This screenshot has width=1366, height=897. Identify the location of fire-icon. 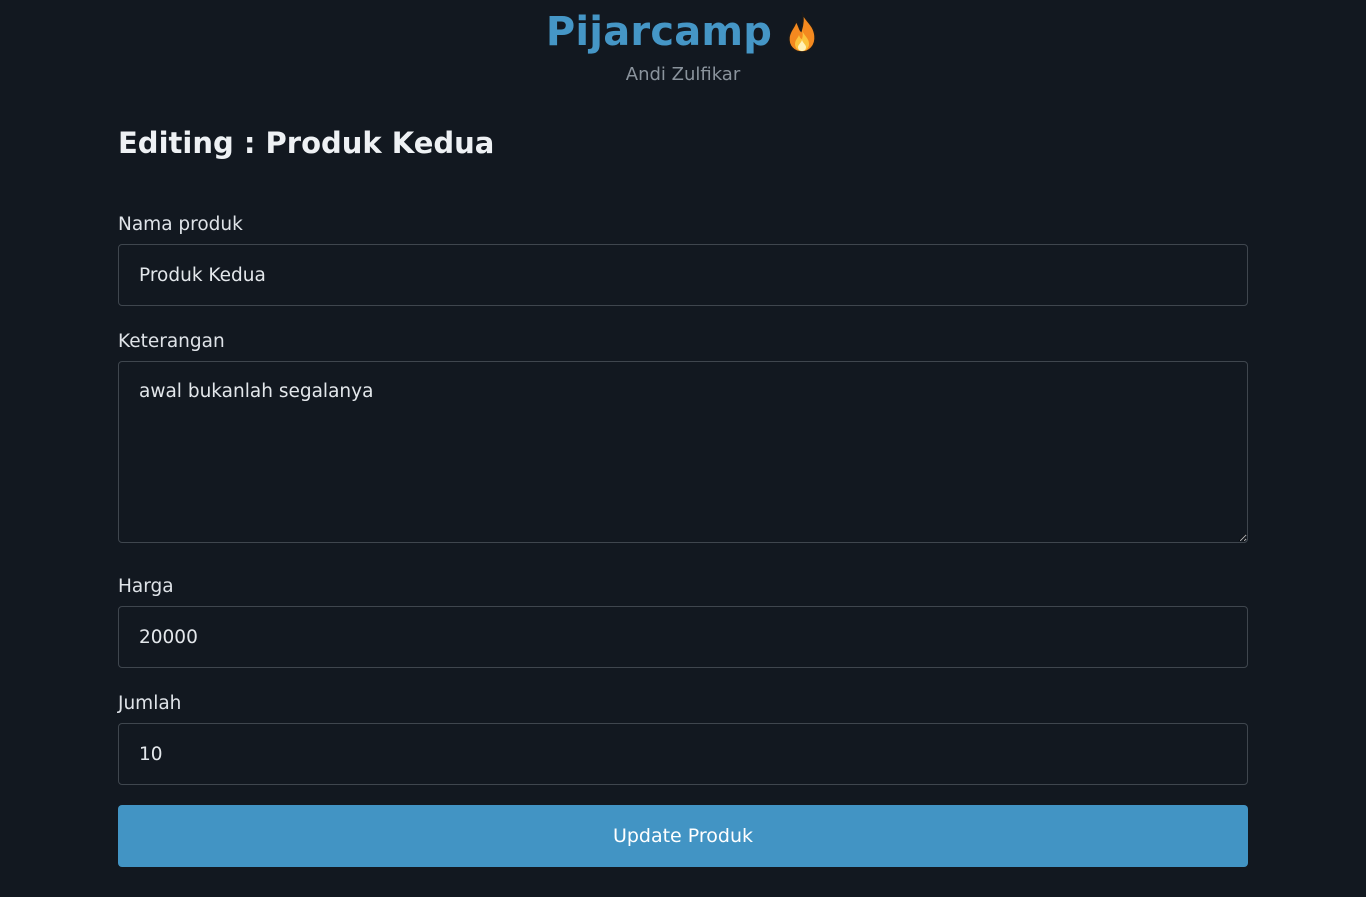
(802, 32).